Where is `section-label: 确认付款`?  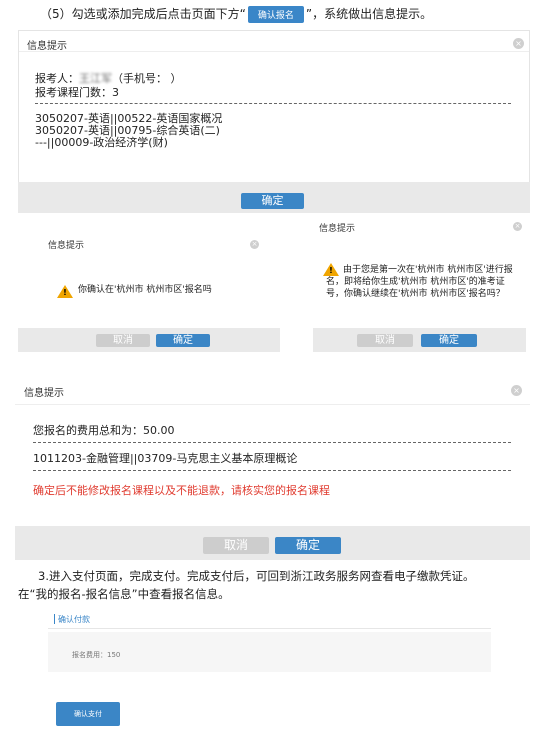
section-label: 确认付款 is located at coordinates (74, 619).